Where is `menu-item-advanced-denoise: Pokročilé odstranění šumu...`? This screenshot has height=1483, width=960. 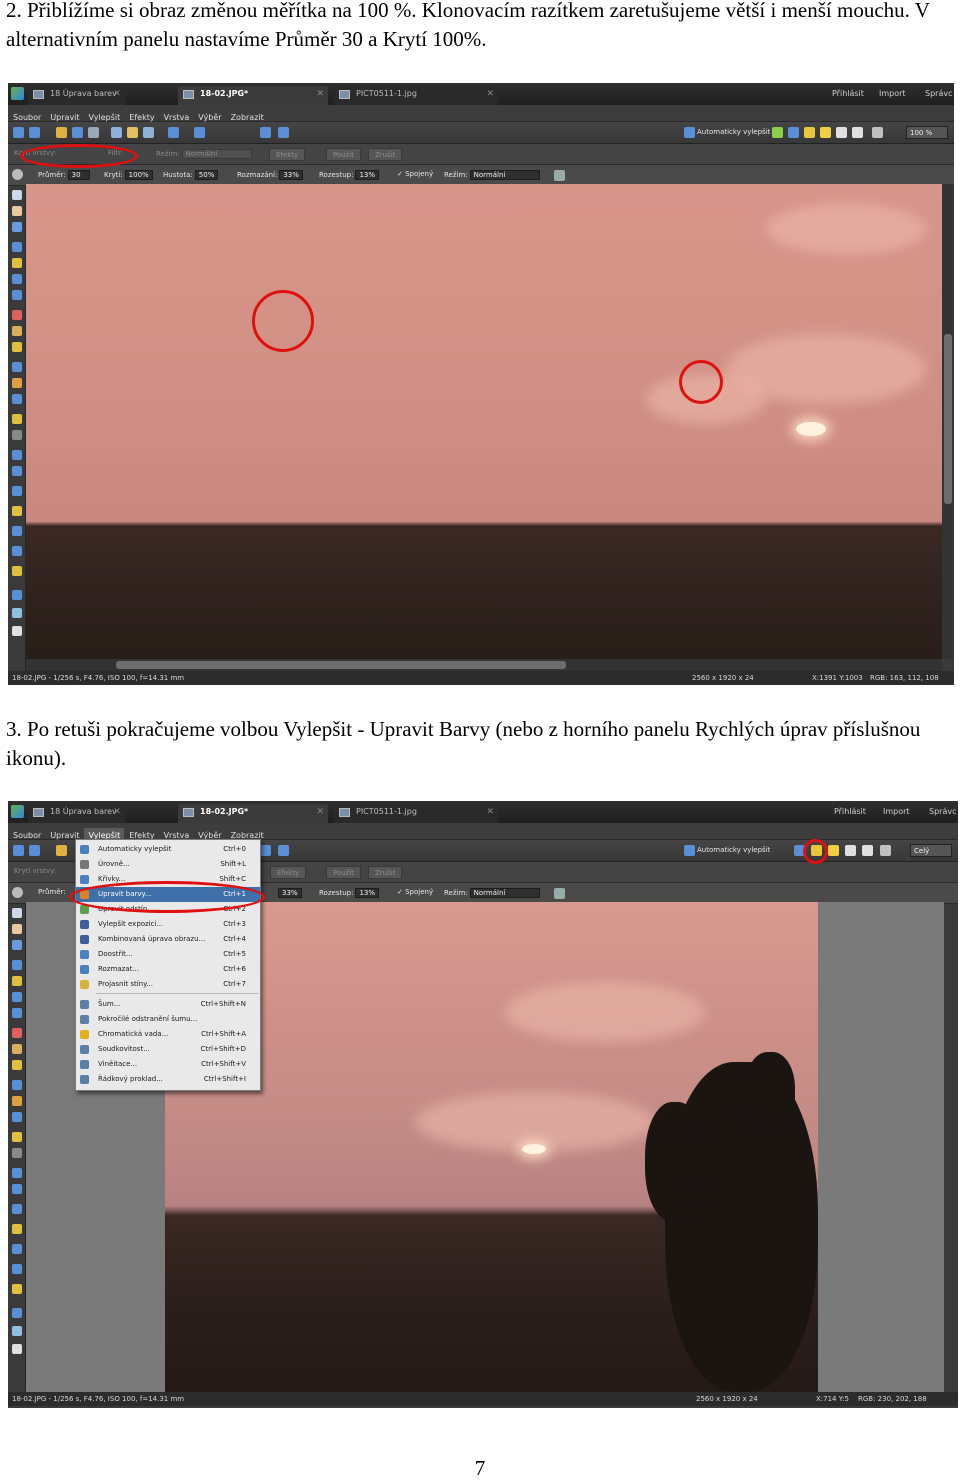 menu-item-advanced-denoise: Pokročilé odstranění šumu... is located at coordinates (168, 1019).